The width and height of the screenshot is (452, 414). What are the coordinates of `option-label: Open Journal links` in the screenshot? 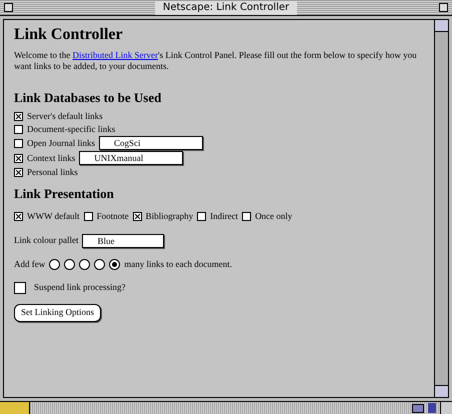 It's located at (61, 143).